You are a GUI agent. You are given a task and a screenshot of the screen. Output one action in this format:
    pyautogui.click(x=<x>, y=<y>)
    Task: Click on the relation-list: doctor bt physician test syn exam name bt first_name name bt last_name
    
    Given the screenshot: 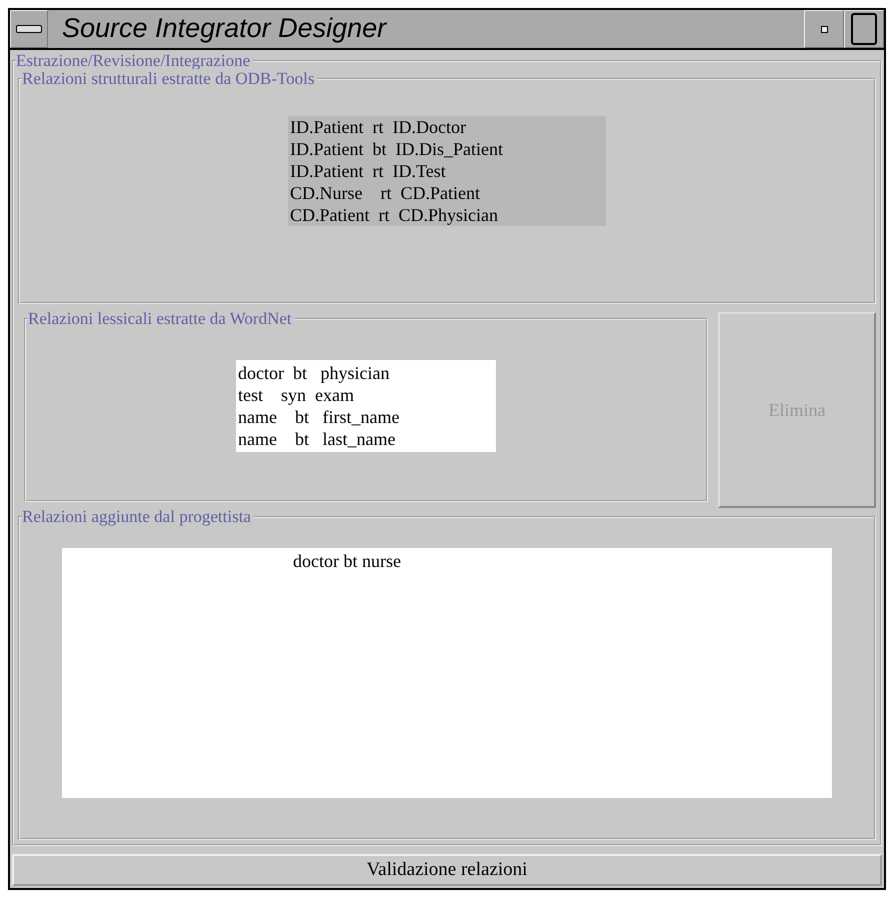 What is the action you would take?
    pyautogui.click(x=366, y=406)
    